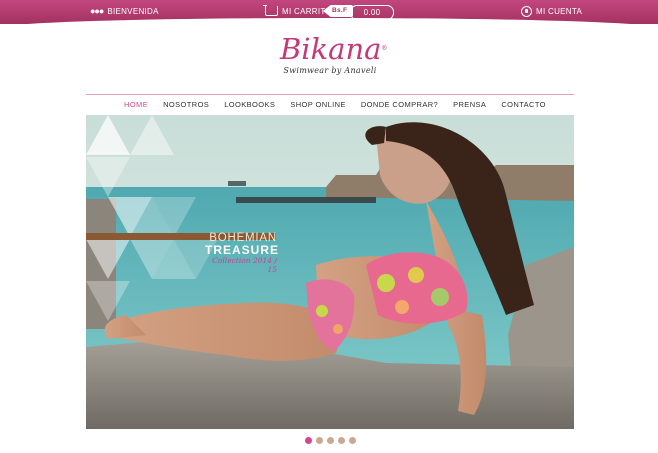 Image resolution: width=658 pixels, height=453 pixels. I want to click on welcome-link: ●●● BIENVENIDA, so click(124, 11).